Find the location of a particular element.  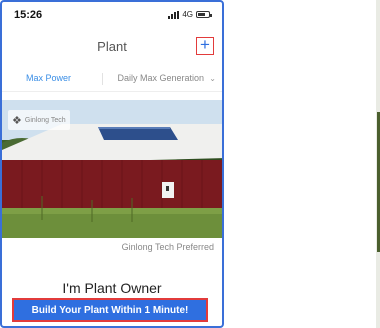

chevron-down-icon: ⌄ is located at coordinates (212, 78).